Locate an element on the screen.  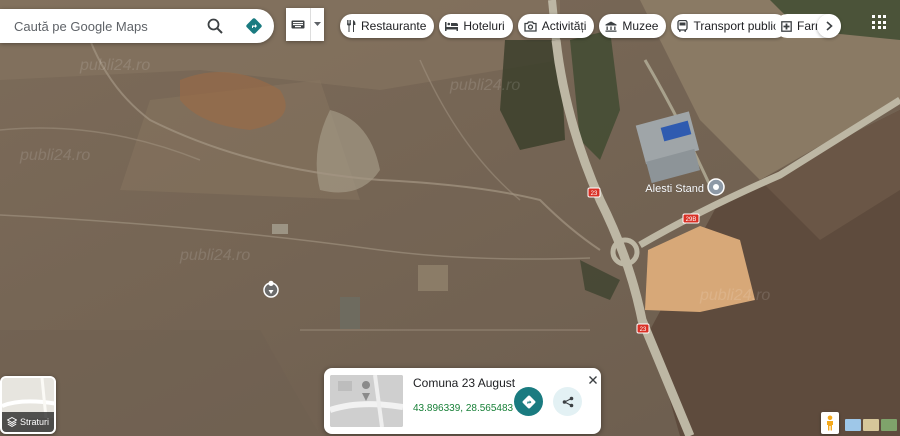
directions-button is located at coordinates (528, 401).